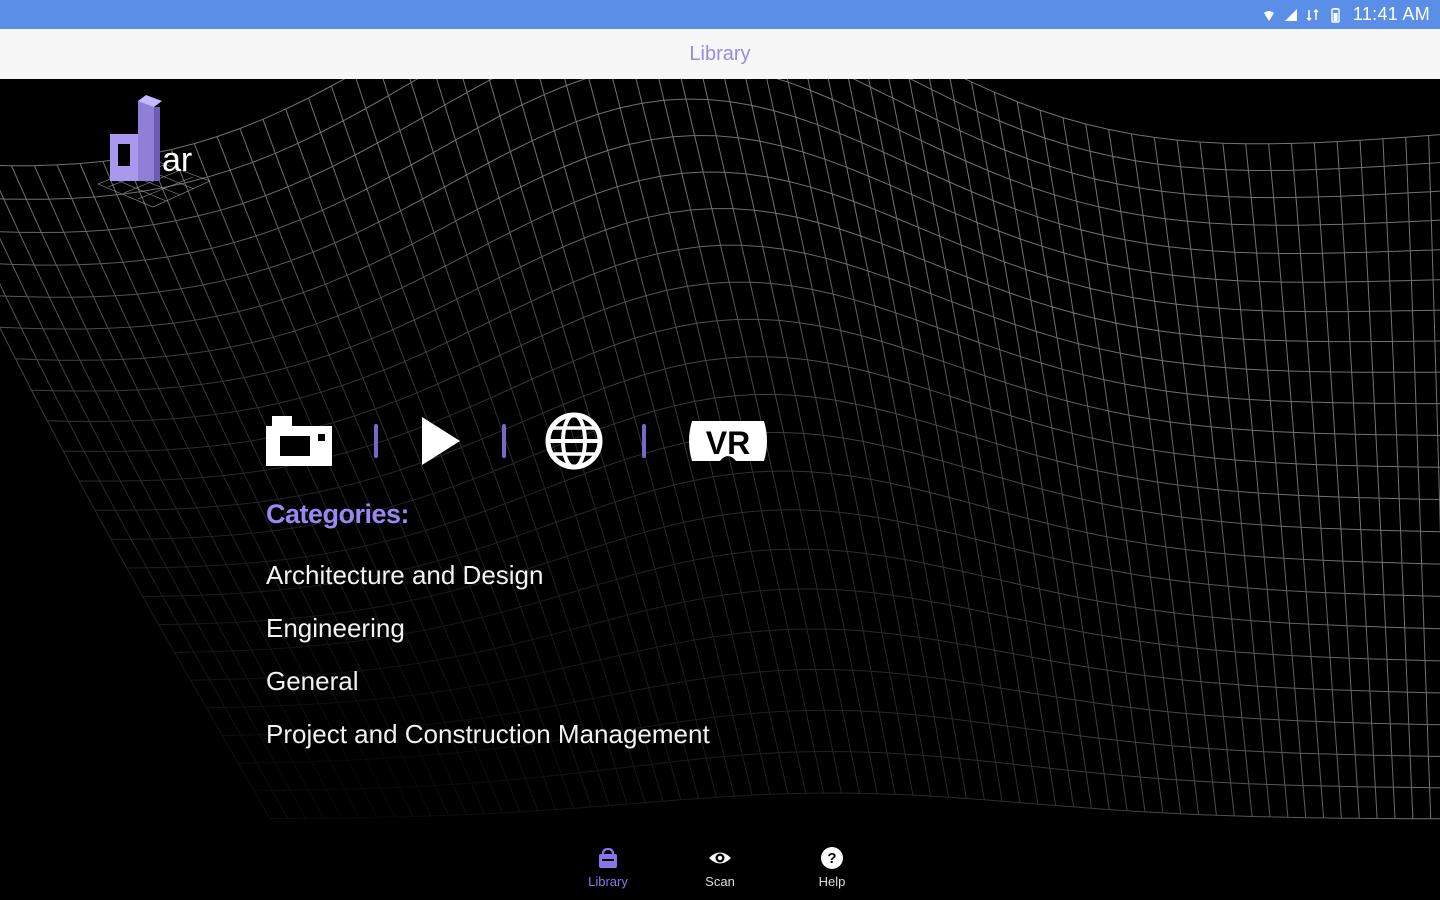  I want to click on bottom-nav: Library Scan ? Help, so click(720, 870).